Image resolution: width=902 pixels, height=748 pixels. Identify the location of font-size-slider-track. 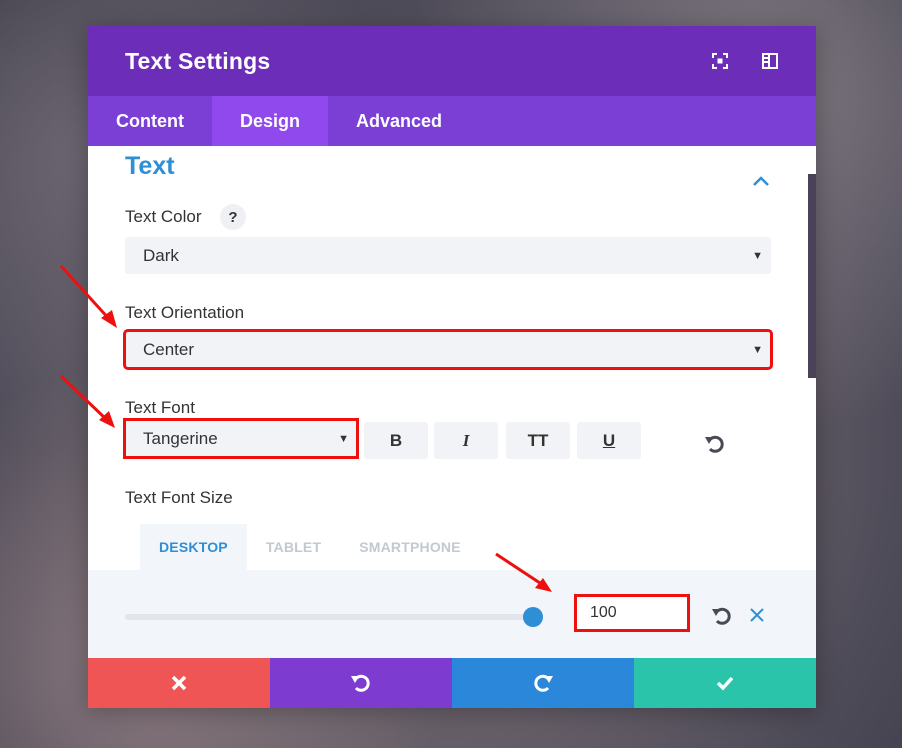
(329, 617).